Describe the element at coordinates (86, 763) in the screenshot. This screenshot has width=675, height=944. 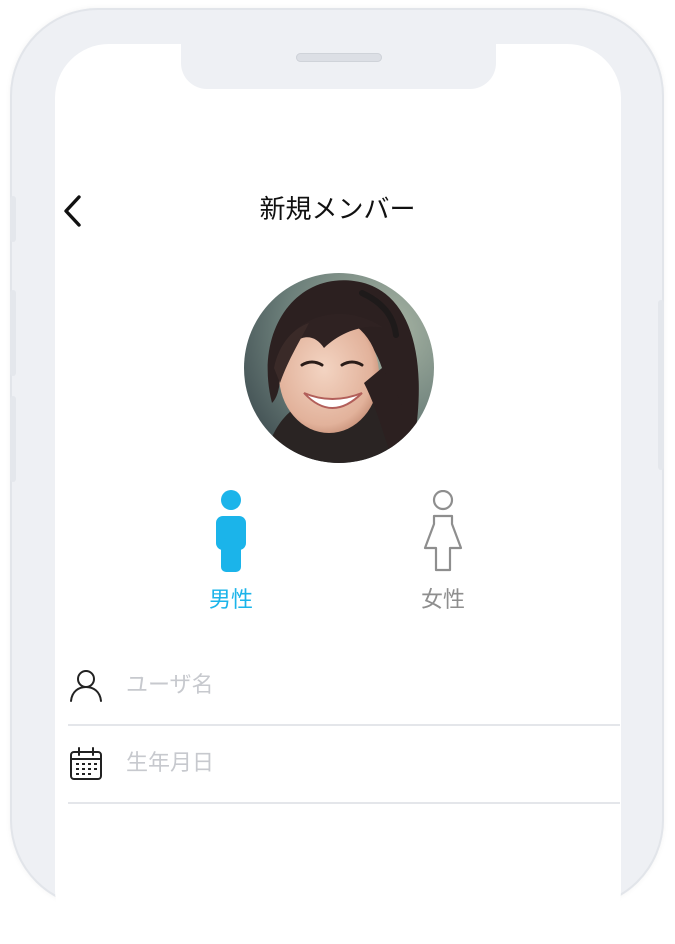
I see `calendar-icon` at that location.